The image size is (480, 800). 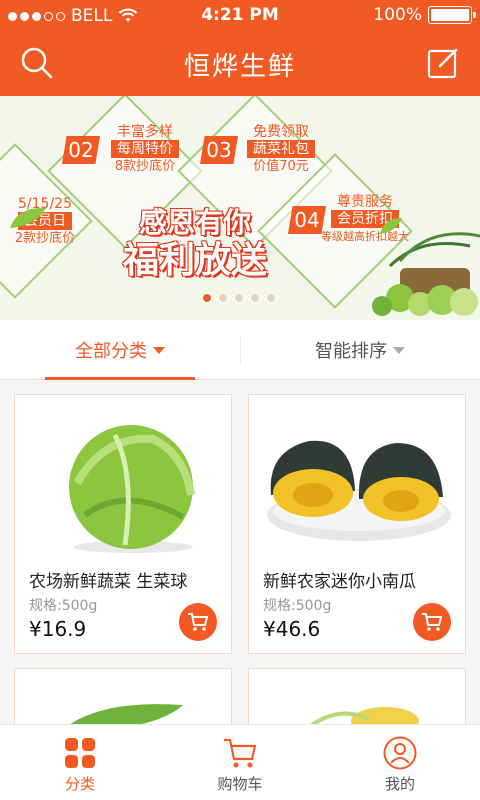 What do you see at coordinates (359, 490) in the screenshot?
I see `pumpkin-image` at bounding box center [359, 490].